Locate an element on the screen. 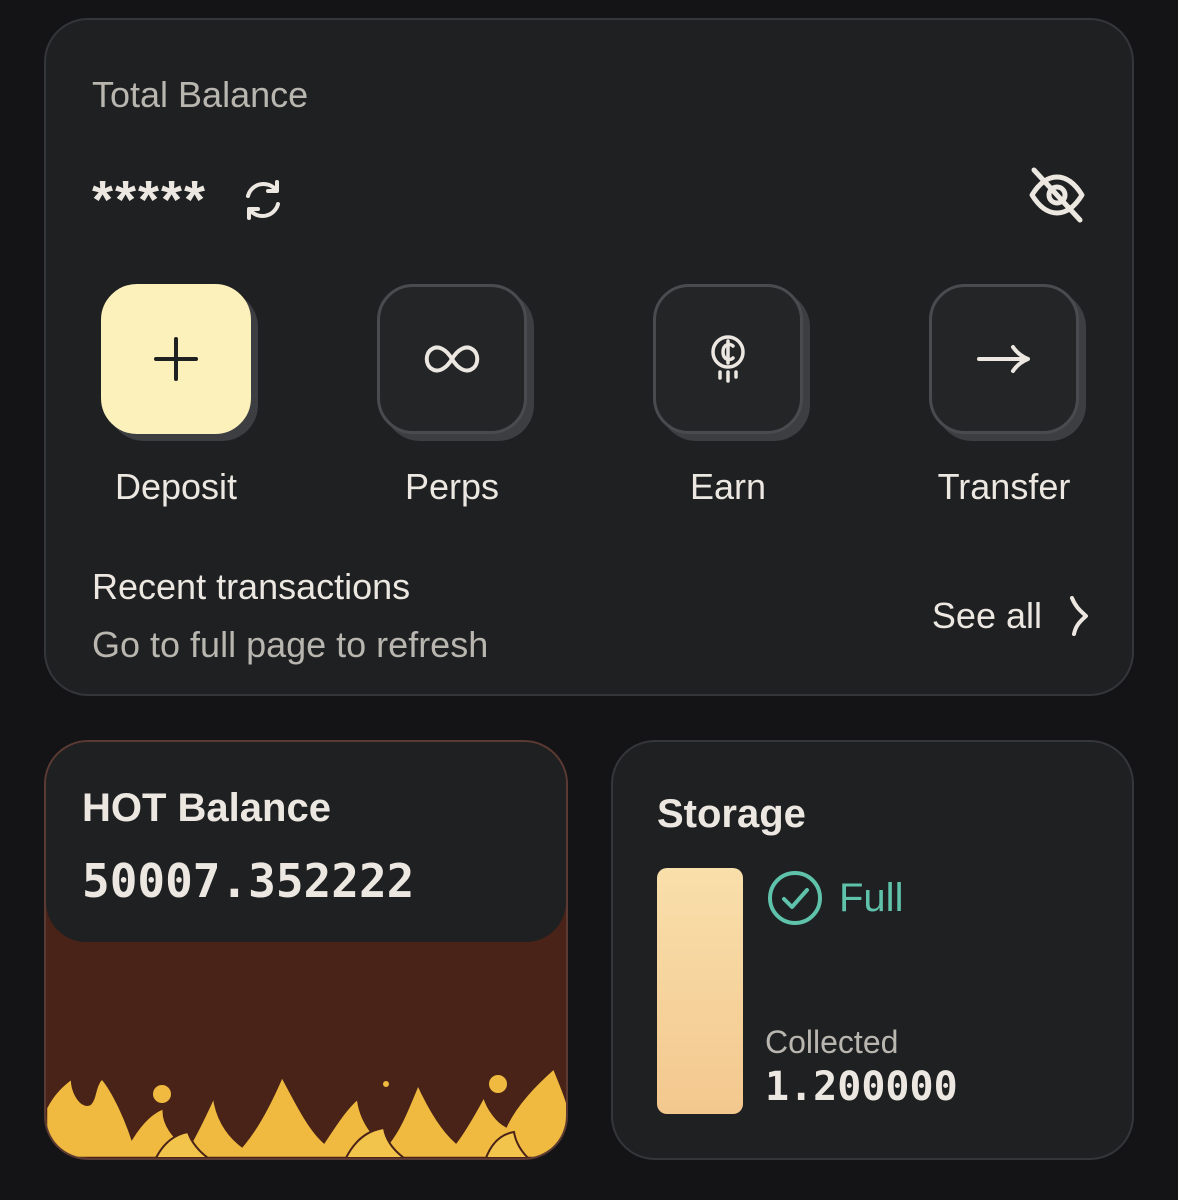 This screenshot has width=1178, height=1200. plus-icon is located at coordinates (176, 359).